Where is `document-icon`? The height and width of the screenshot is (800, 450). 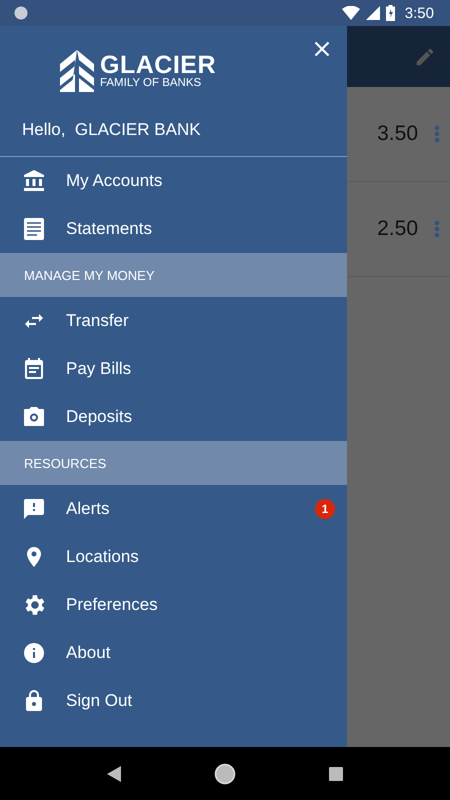
document-icon is located at coordinates (34, 229).